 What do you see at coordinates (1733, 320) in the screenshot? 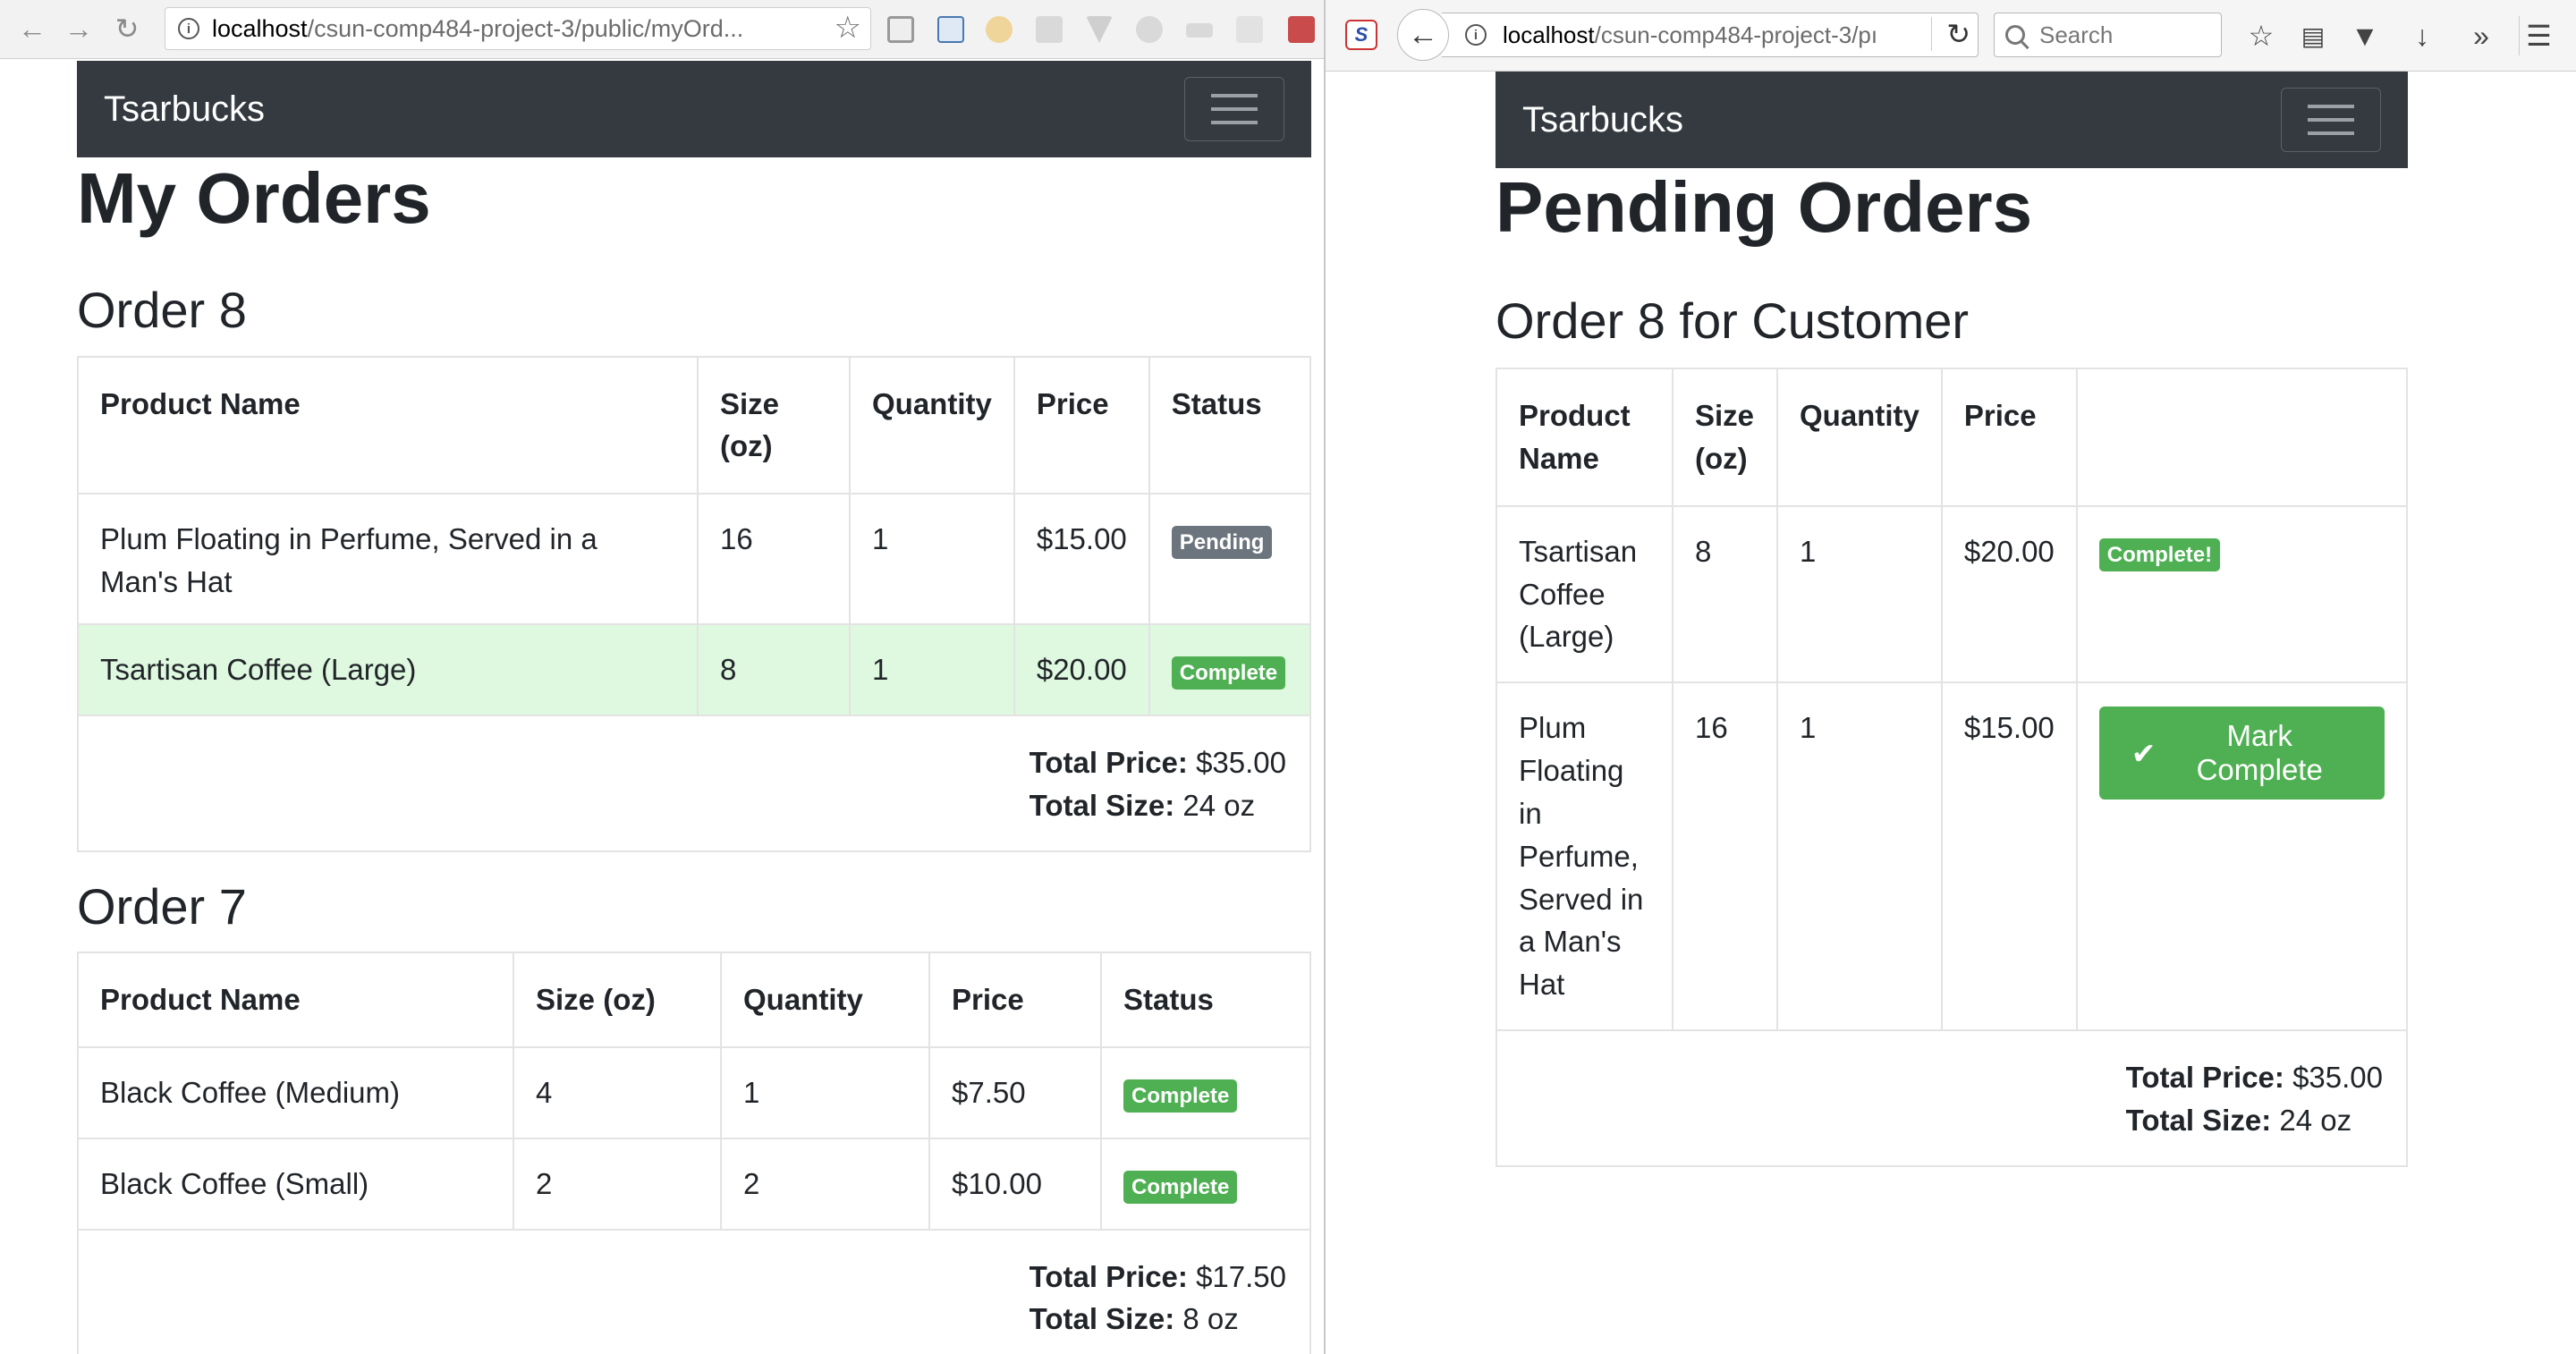
I see `order-heading: Order 8 for Customer` at bounding box center [1733, 320].